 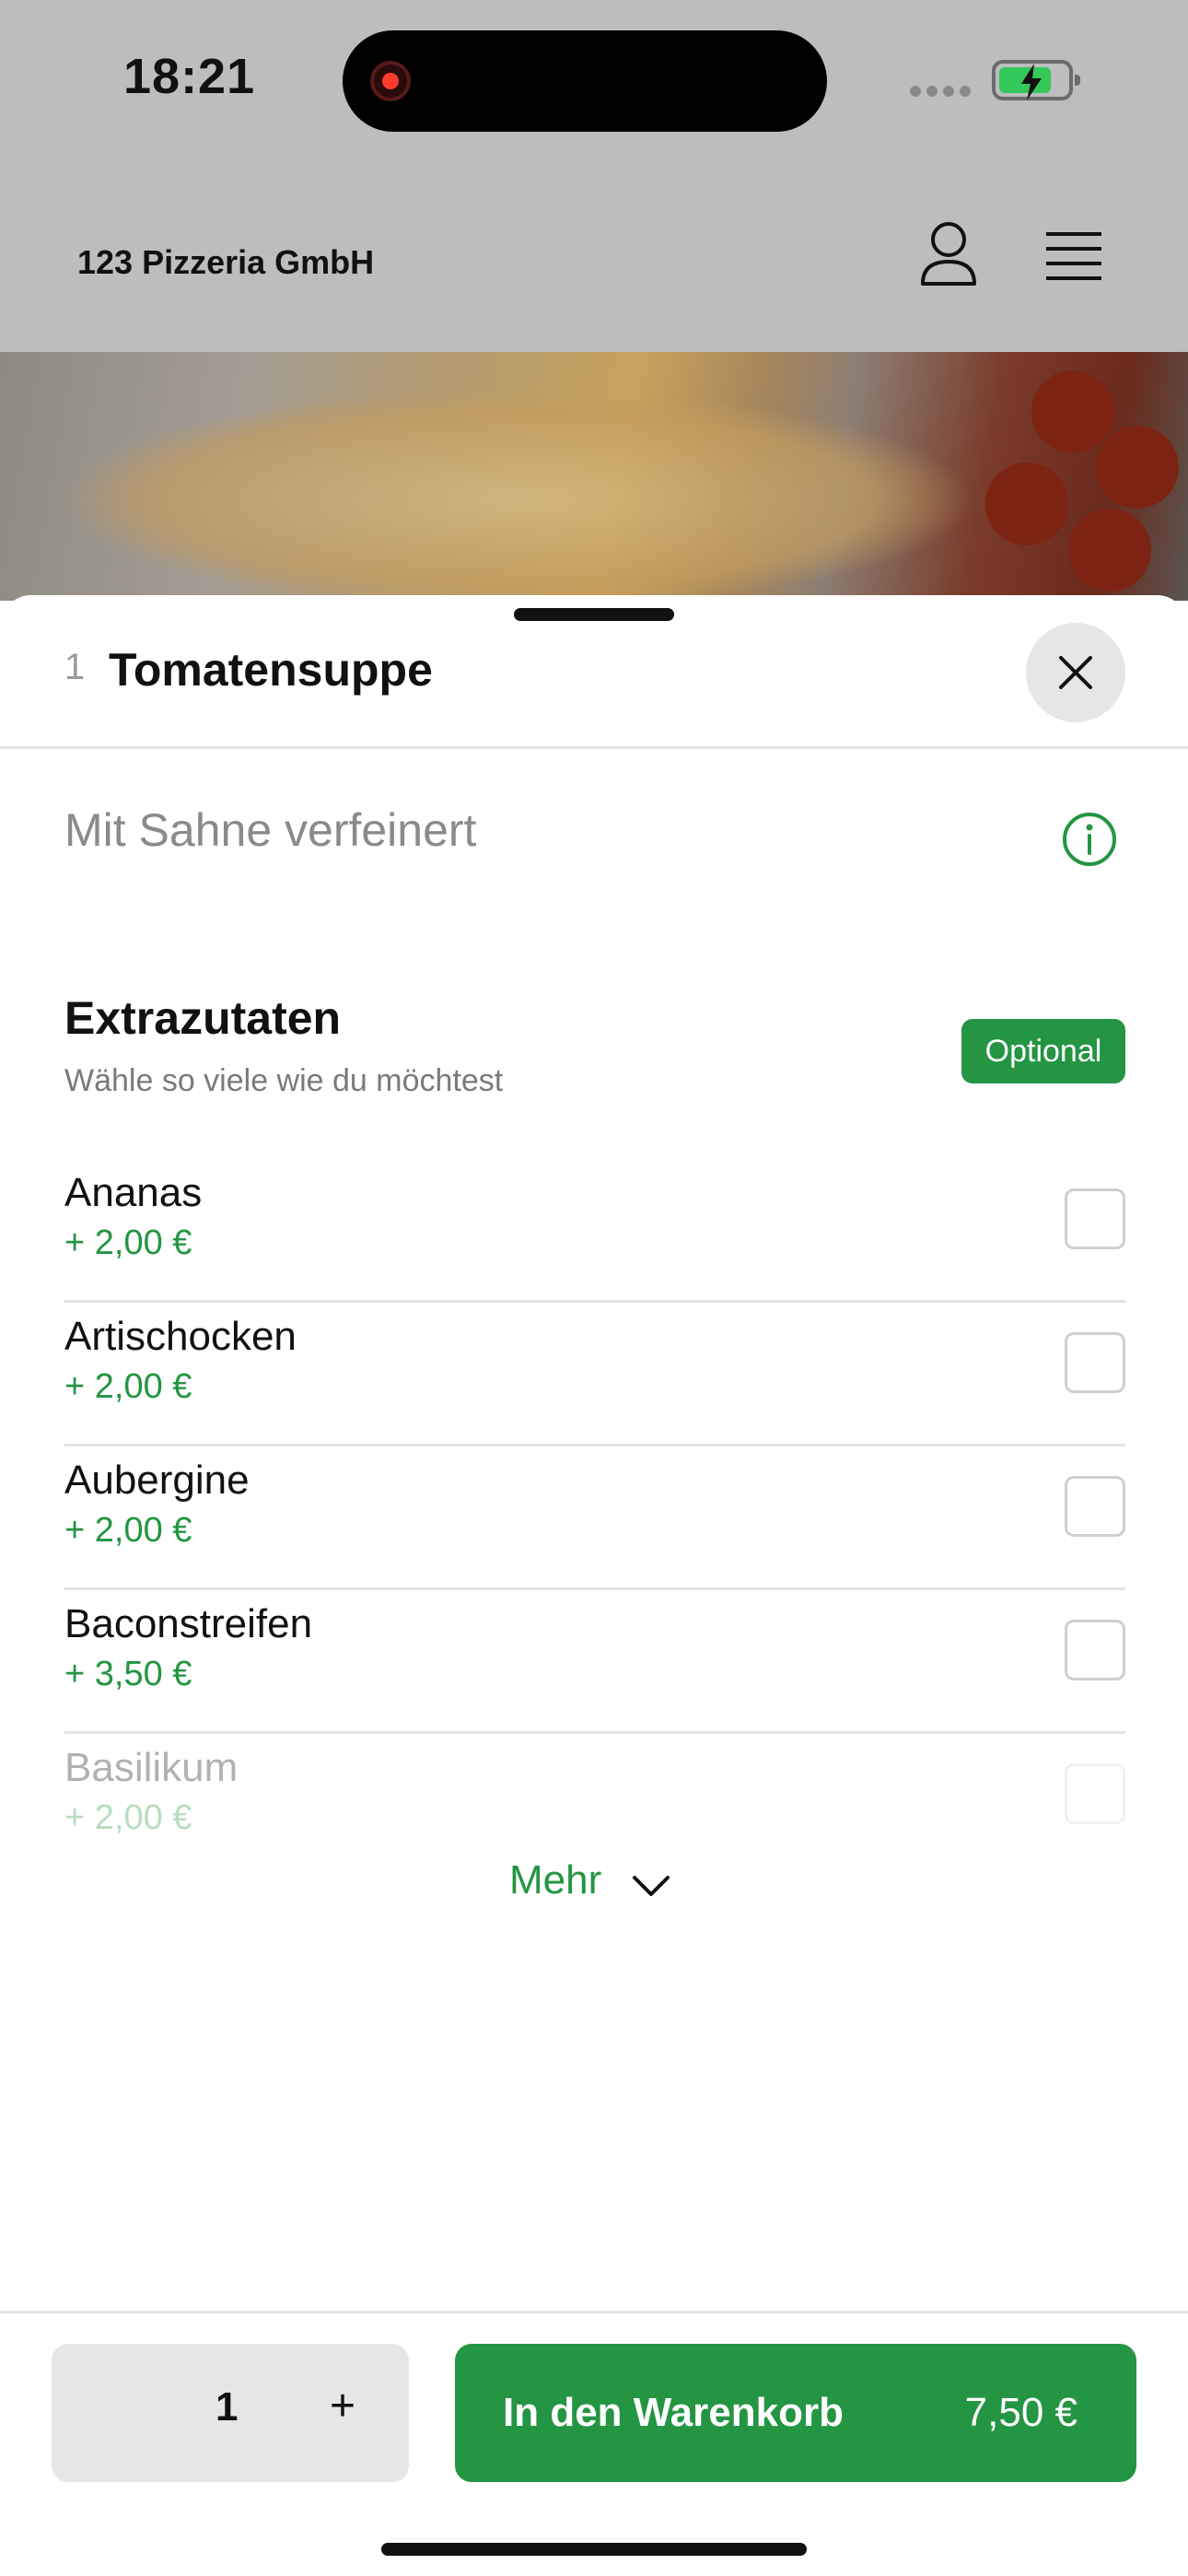 What do you see at coordinates (390, 81) in the screenshot?
I see `recording-indicator-icon` at bounding box center [390, 81].